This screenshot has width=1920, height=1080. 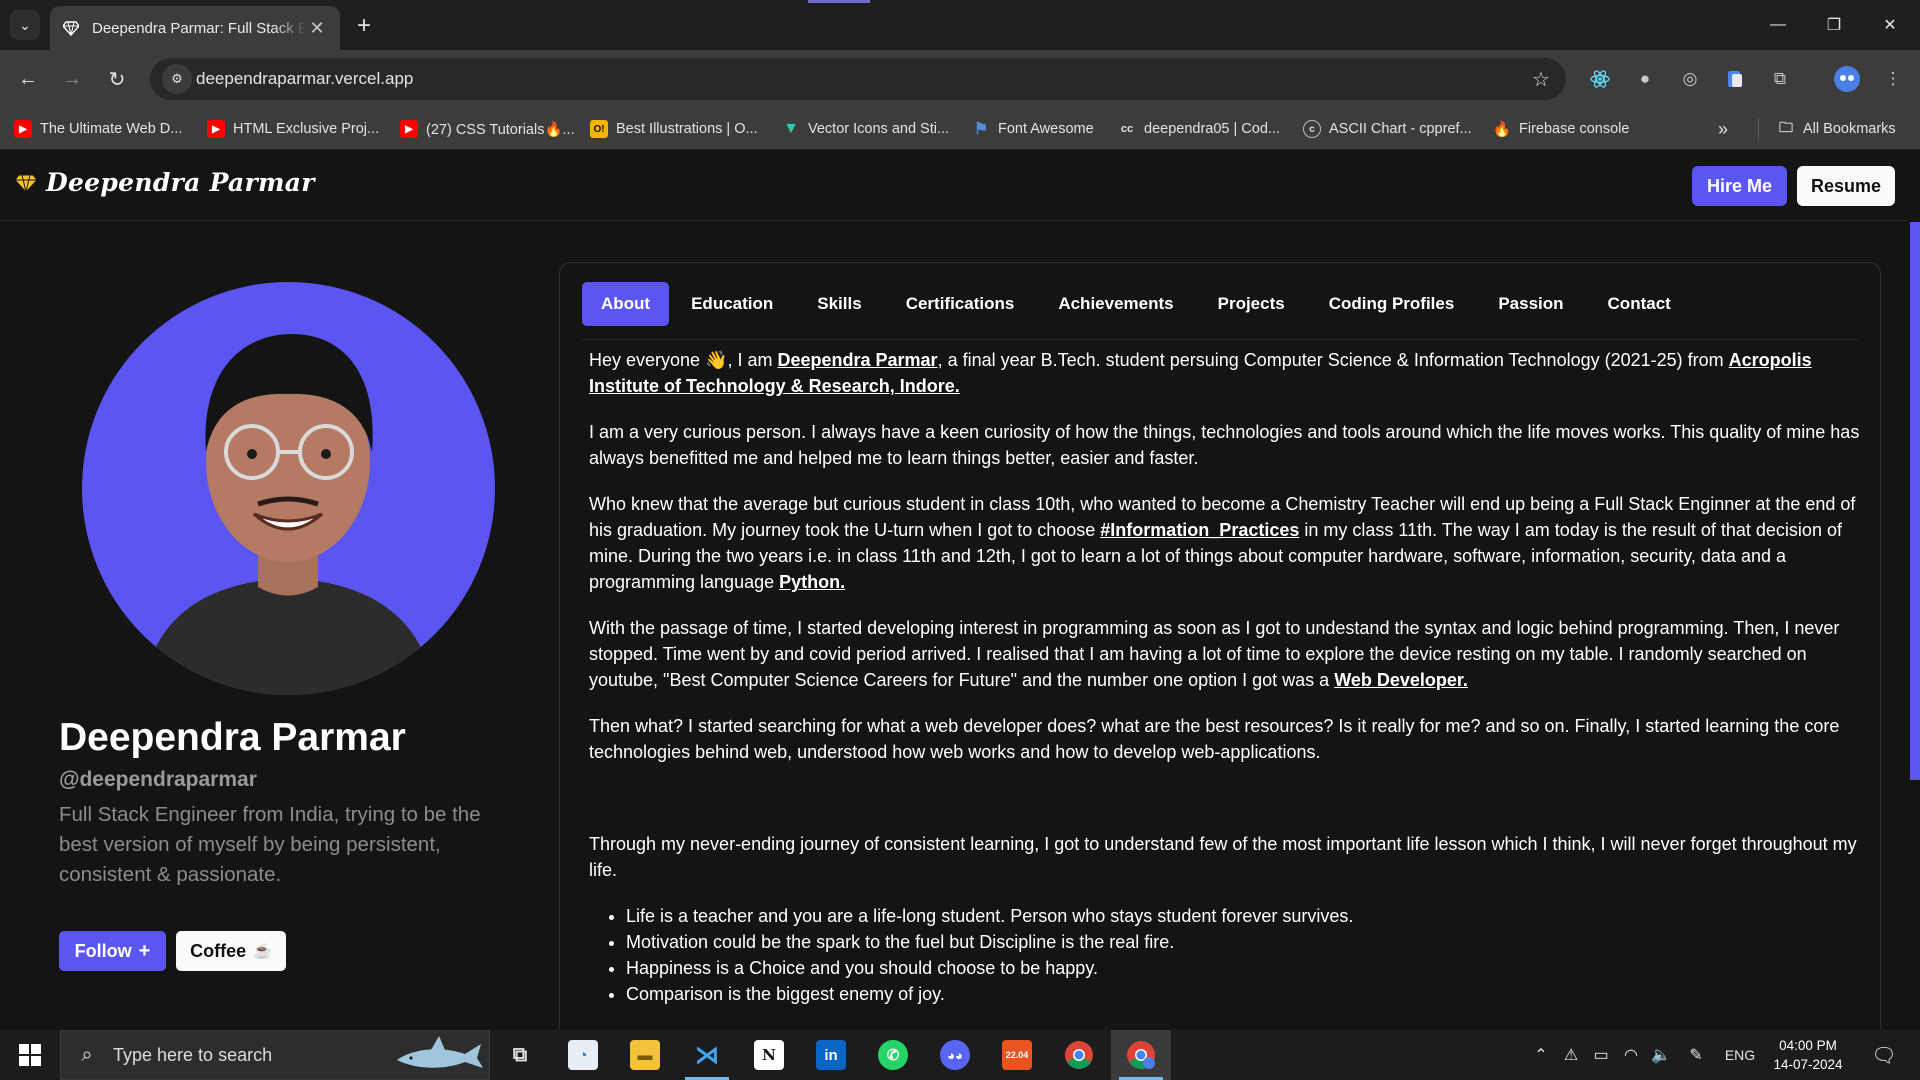 What do you see at coordinates (218, 950) in the screenshot?
I see `coffee-label: Coffee` at bounding box center [218, 950].